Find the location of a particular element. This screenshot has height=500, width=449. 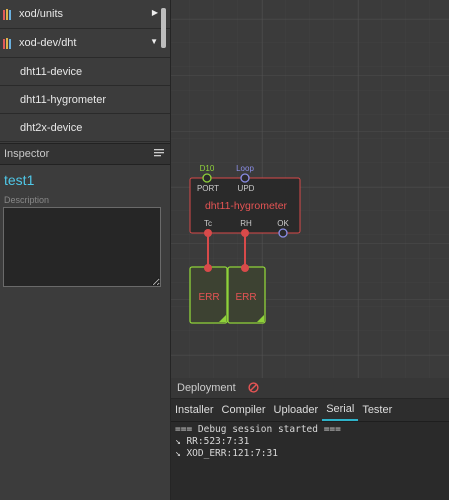

tab-tester: Tester is located at coordinates (377, 410).